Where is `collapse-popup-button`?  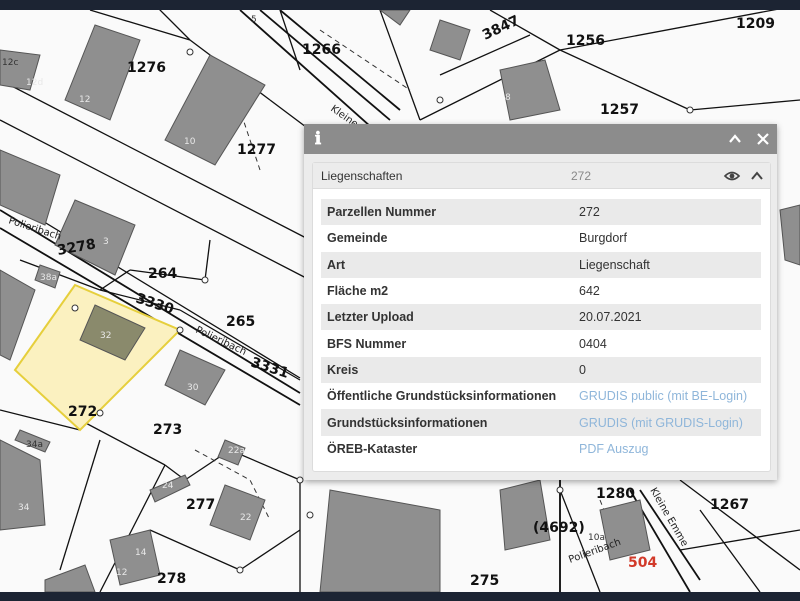 collapse-popup-button is located at coordinates (735, 139).